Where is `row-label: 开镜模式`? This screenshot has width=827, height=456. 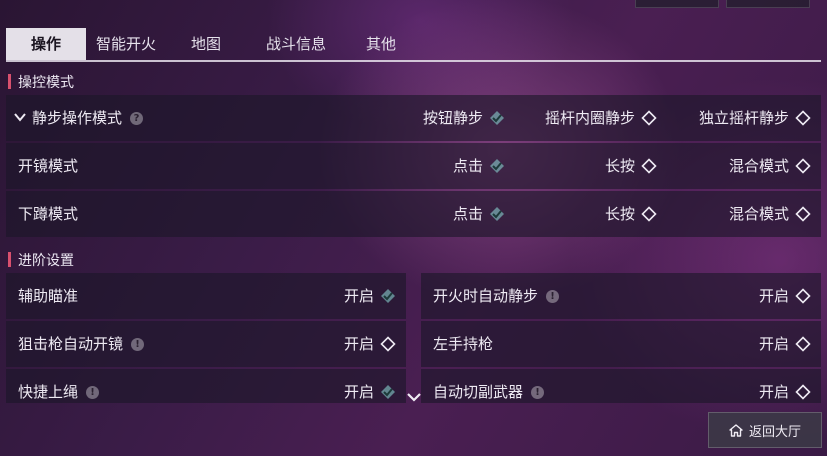
row-label: 开镜模式 is located at coordinates (48, 166).